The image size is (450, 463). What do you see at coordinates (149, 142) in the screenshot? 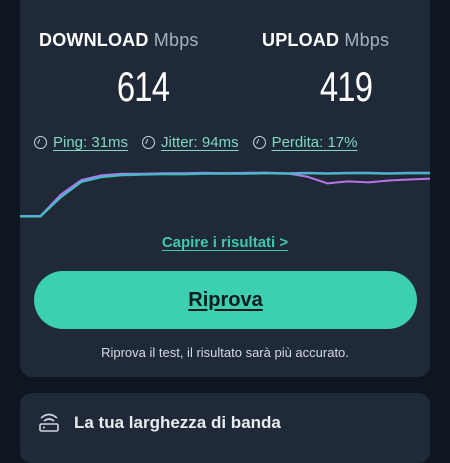
I see `jitter-icon` at bounding box center [149, 142].